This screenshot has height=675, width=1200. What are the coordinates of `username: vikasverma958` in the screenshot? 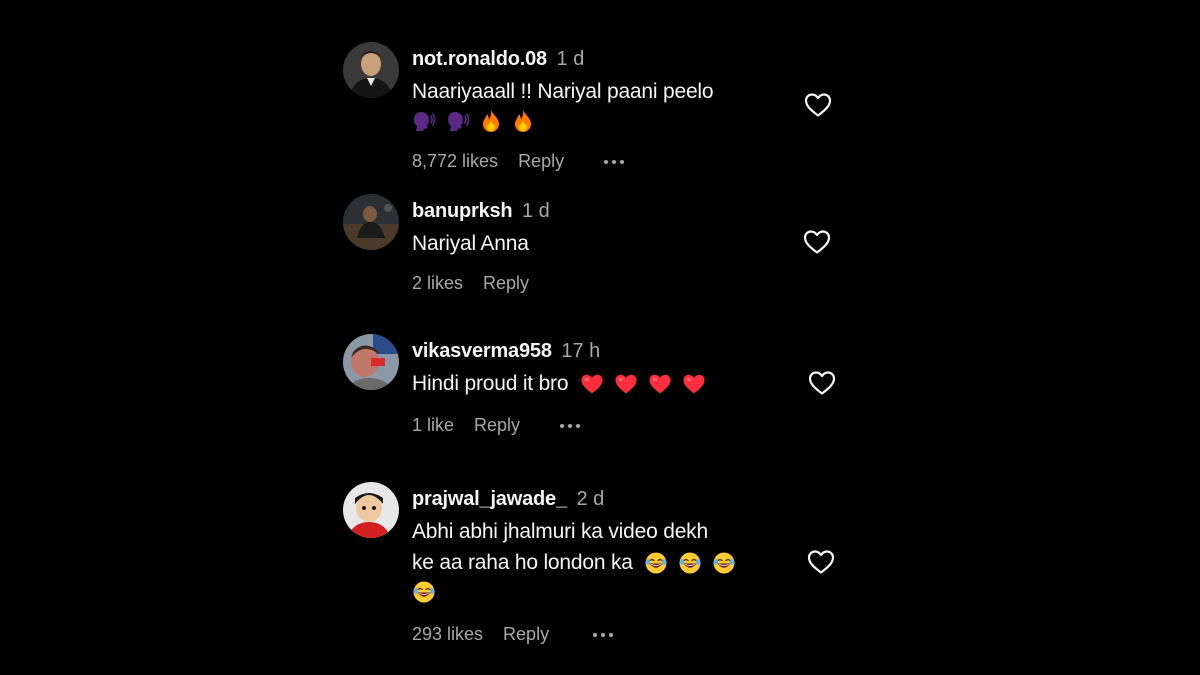 It's located at (482, 351).